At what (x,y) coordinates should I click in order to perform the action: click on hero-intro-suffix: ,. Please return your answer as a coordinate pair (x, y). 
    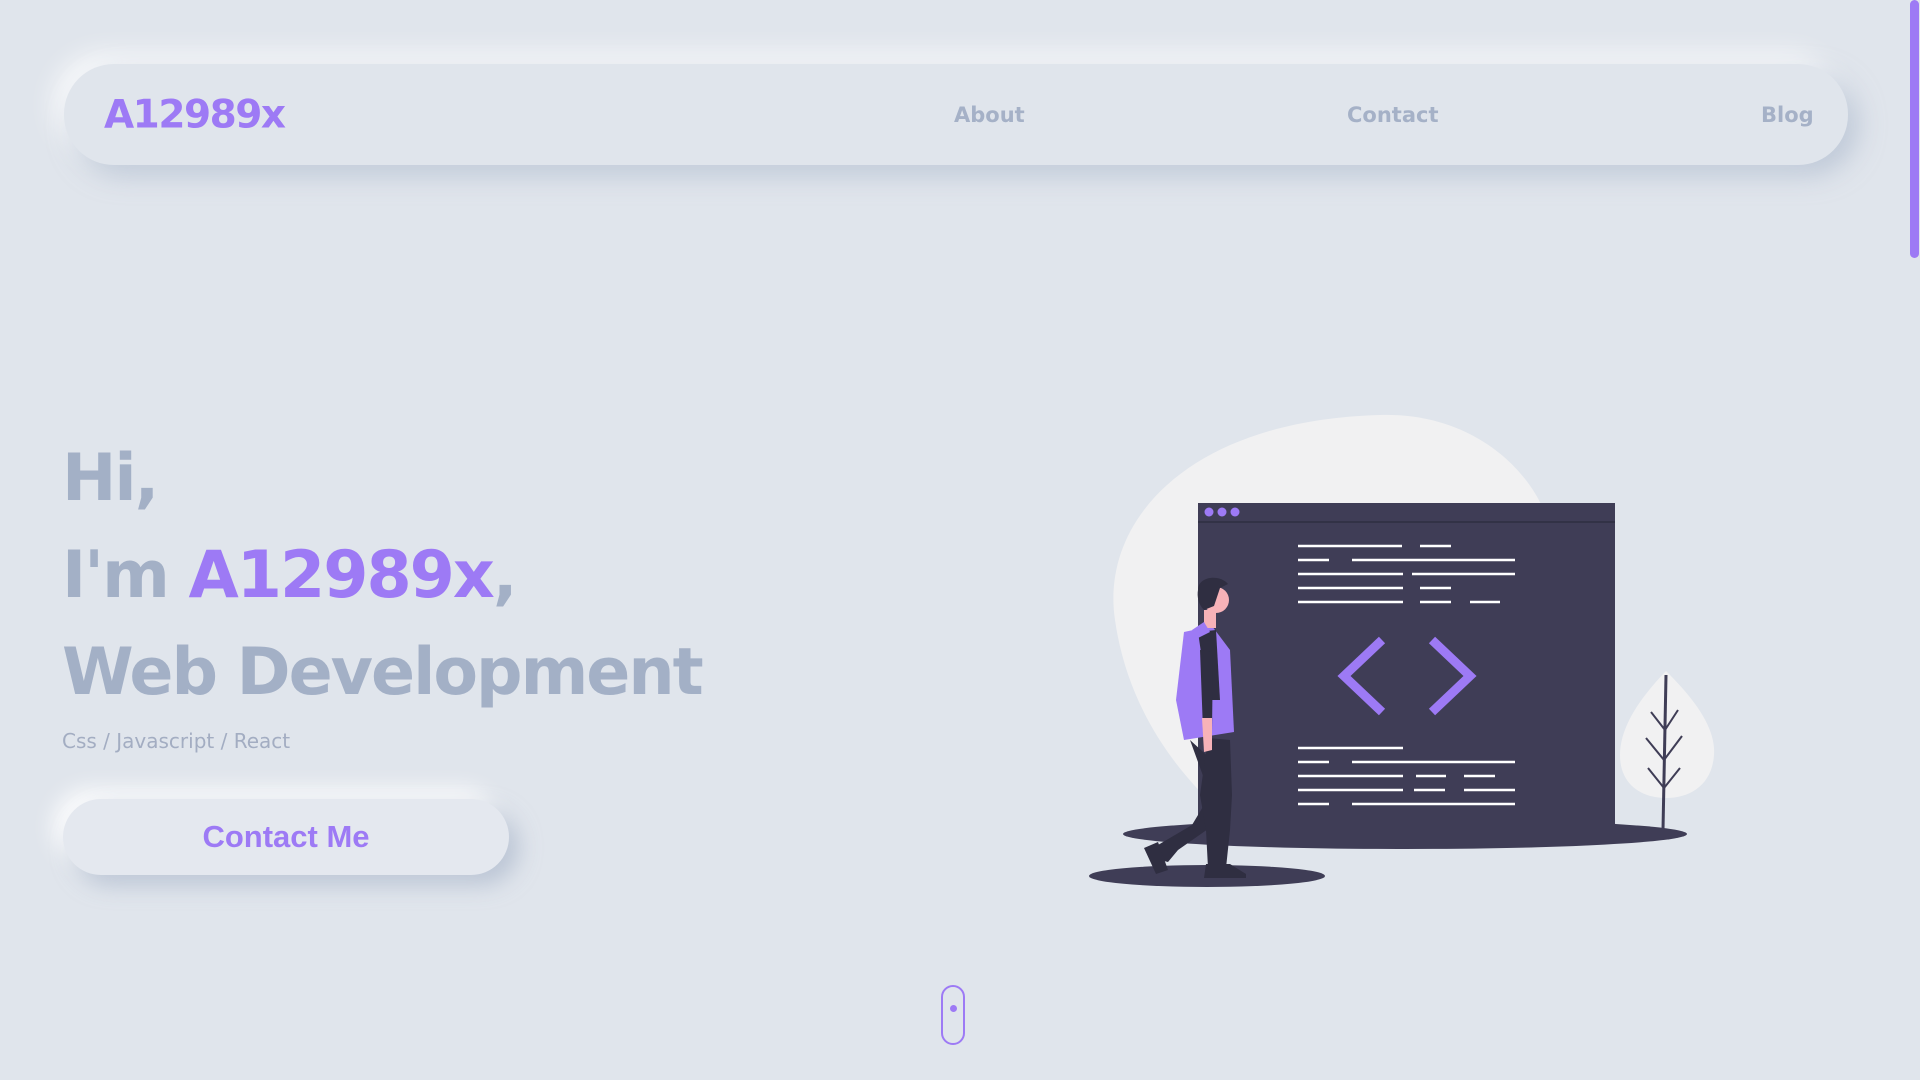
    Looking at the image, I should click on (505, 575).